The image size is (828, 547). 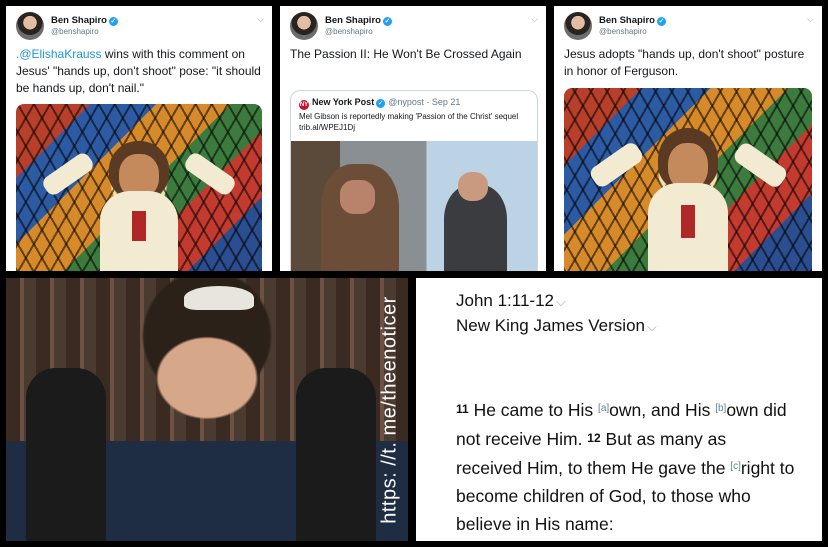 I want to click on verse-segment: He came to His, so click(x=536, y=410).